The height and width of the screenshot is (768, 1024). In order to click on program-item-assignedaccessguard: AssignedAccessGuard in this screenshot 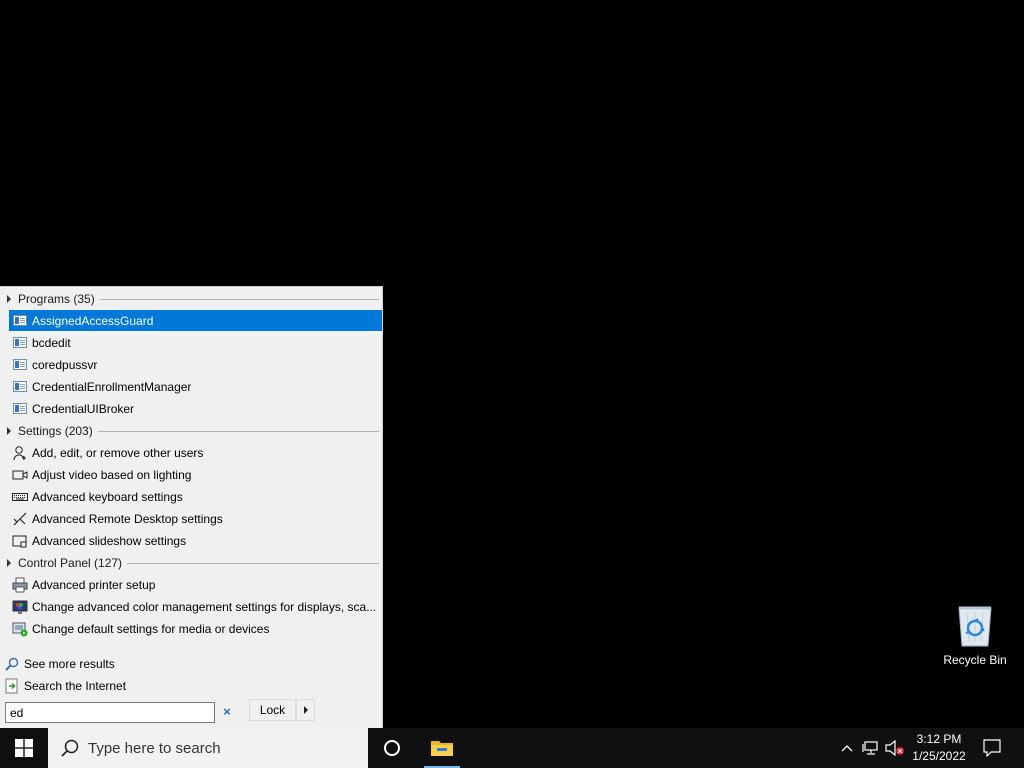, I will do `click(195, 320)`.